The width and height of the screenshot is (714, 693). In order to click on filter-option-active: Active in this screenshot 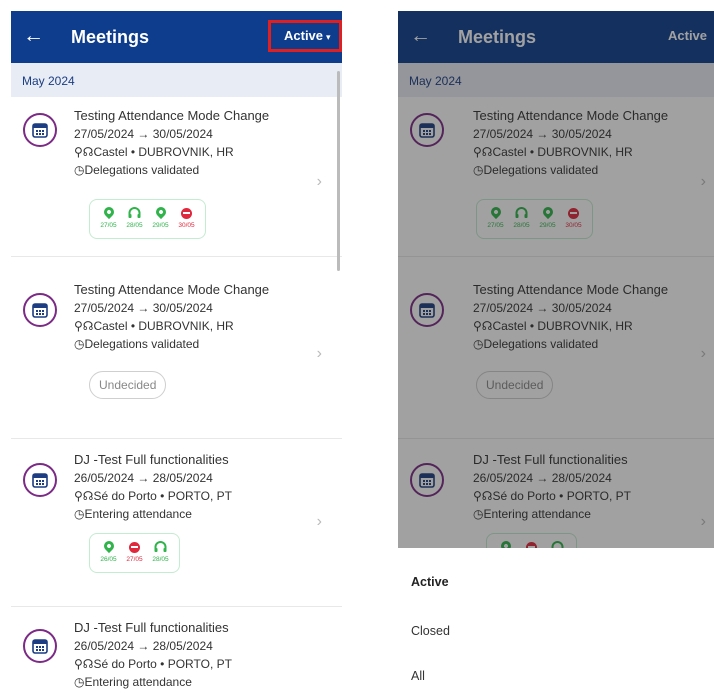, I will do `click(430, 582)`.